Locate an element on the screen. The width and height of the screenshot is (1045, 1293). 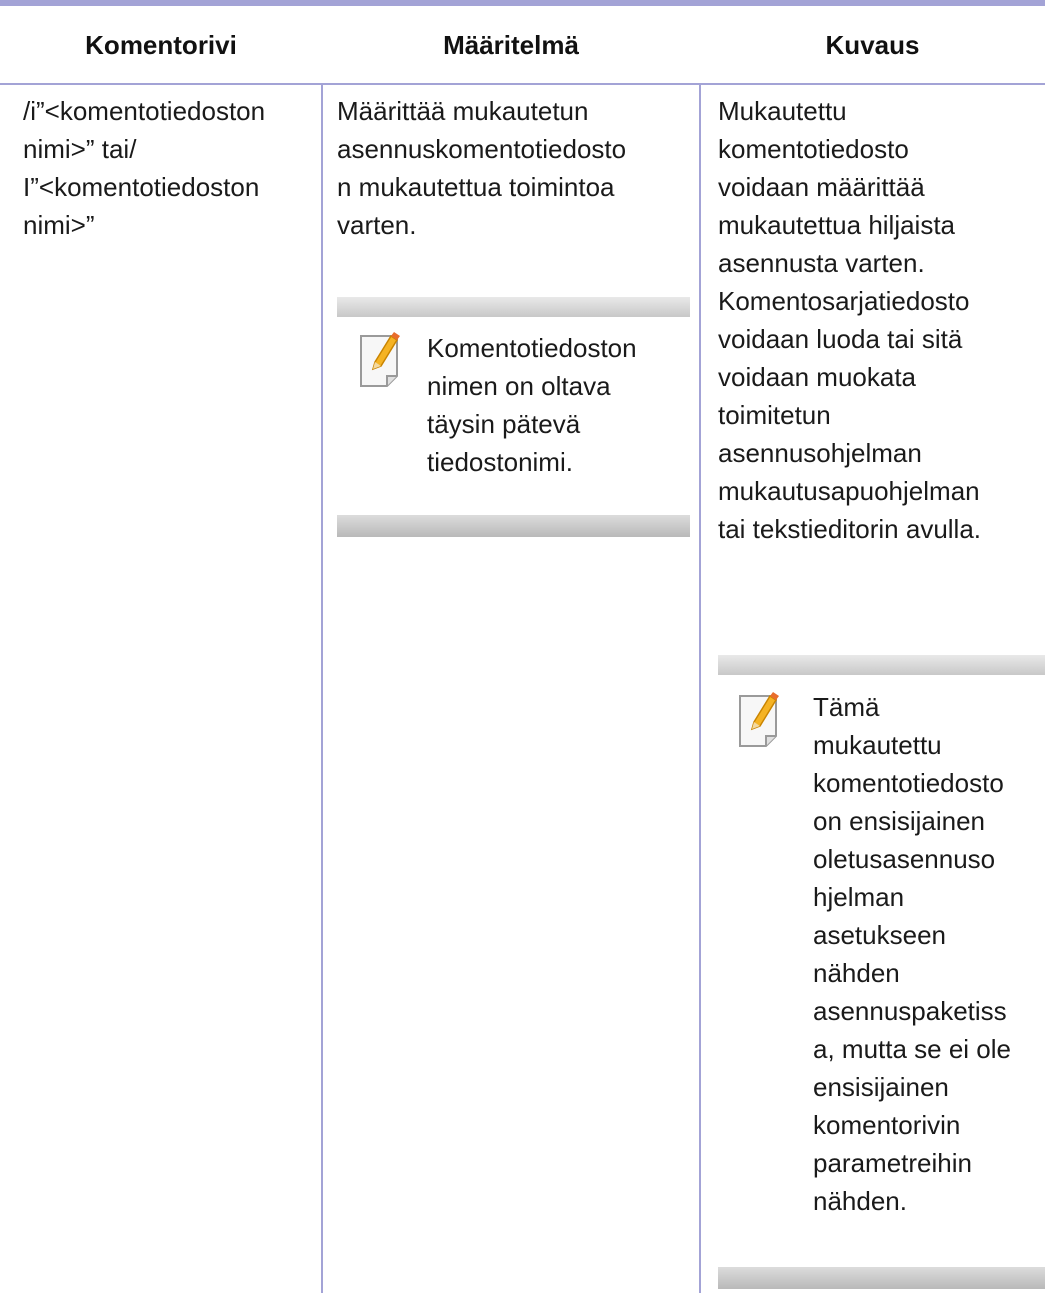
description-text: asennusta varten. is located at coordinates (821, 263).